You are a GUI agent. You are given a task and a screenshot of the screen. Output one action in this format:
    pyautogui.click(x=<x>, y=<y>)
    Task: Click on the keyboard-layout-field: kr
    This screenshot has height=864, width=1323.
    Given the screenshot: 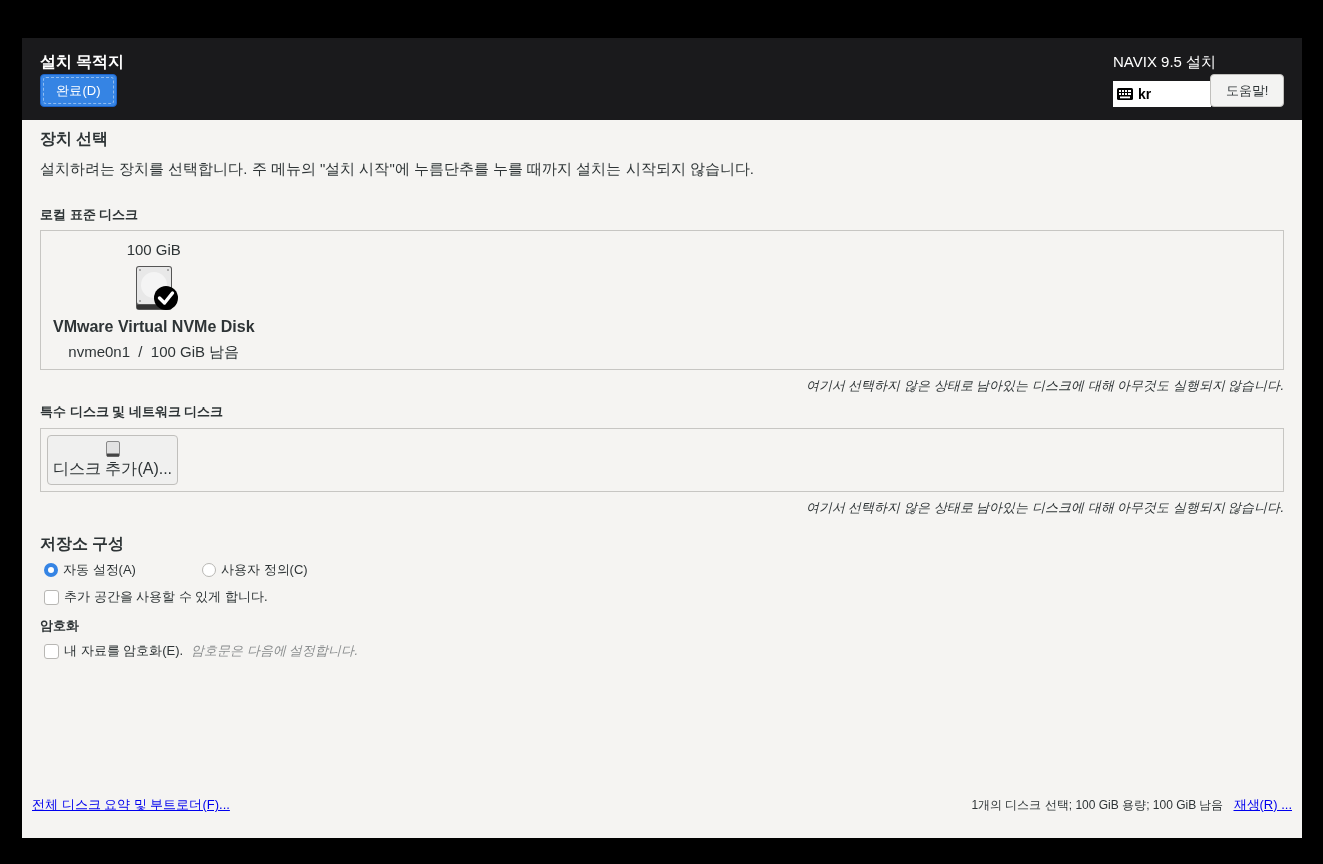 What is the action you would take?
    pyautogui.click(x=1162, y=94)
    